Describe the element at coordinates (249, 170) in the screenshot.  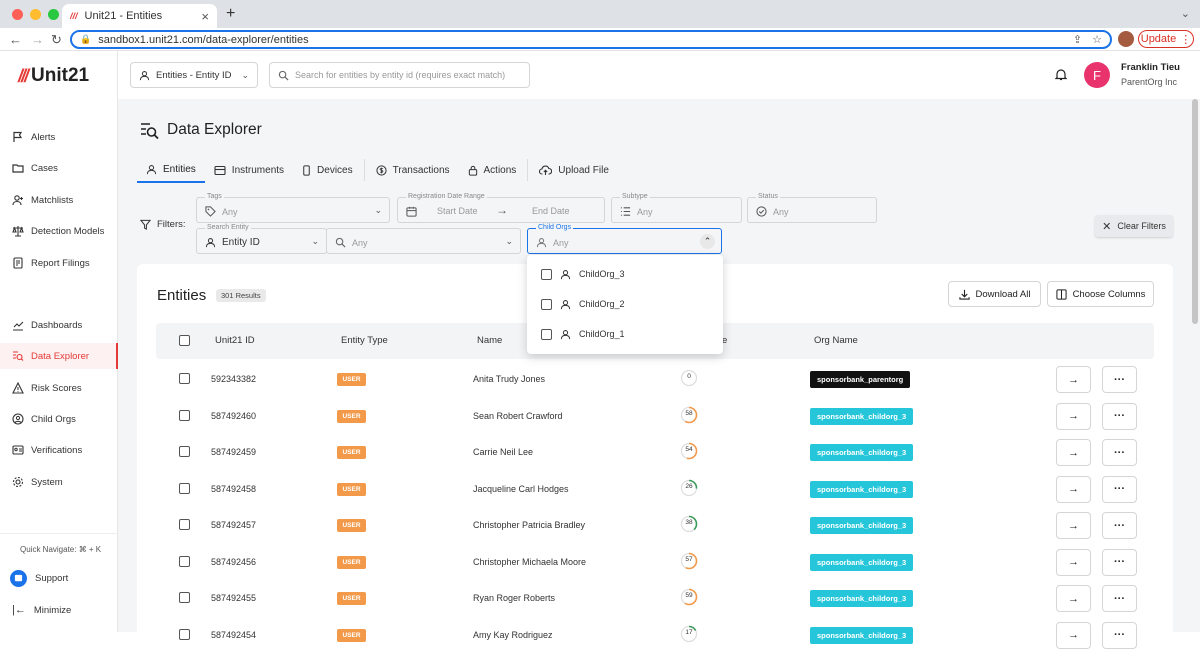
I see `tab-instruments: Instruments` at that location.